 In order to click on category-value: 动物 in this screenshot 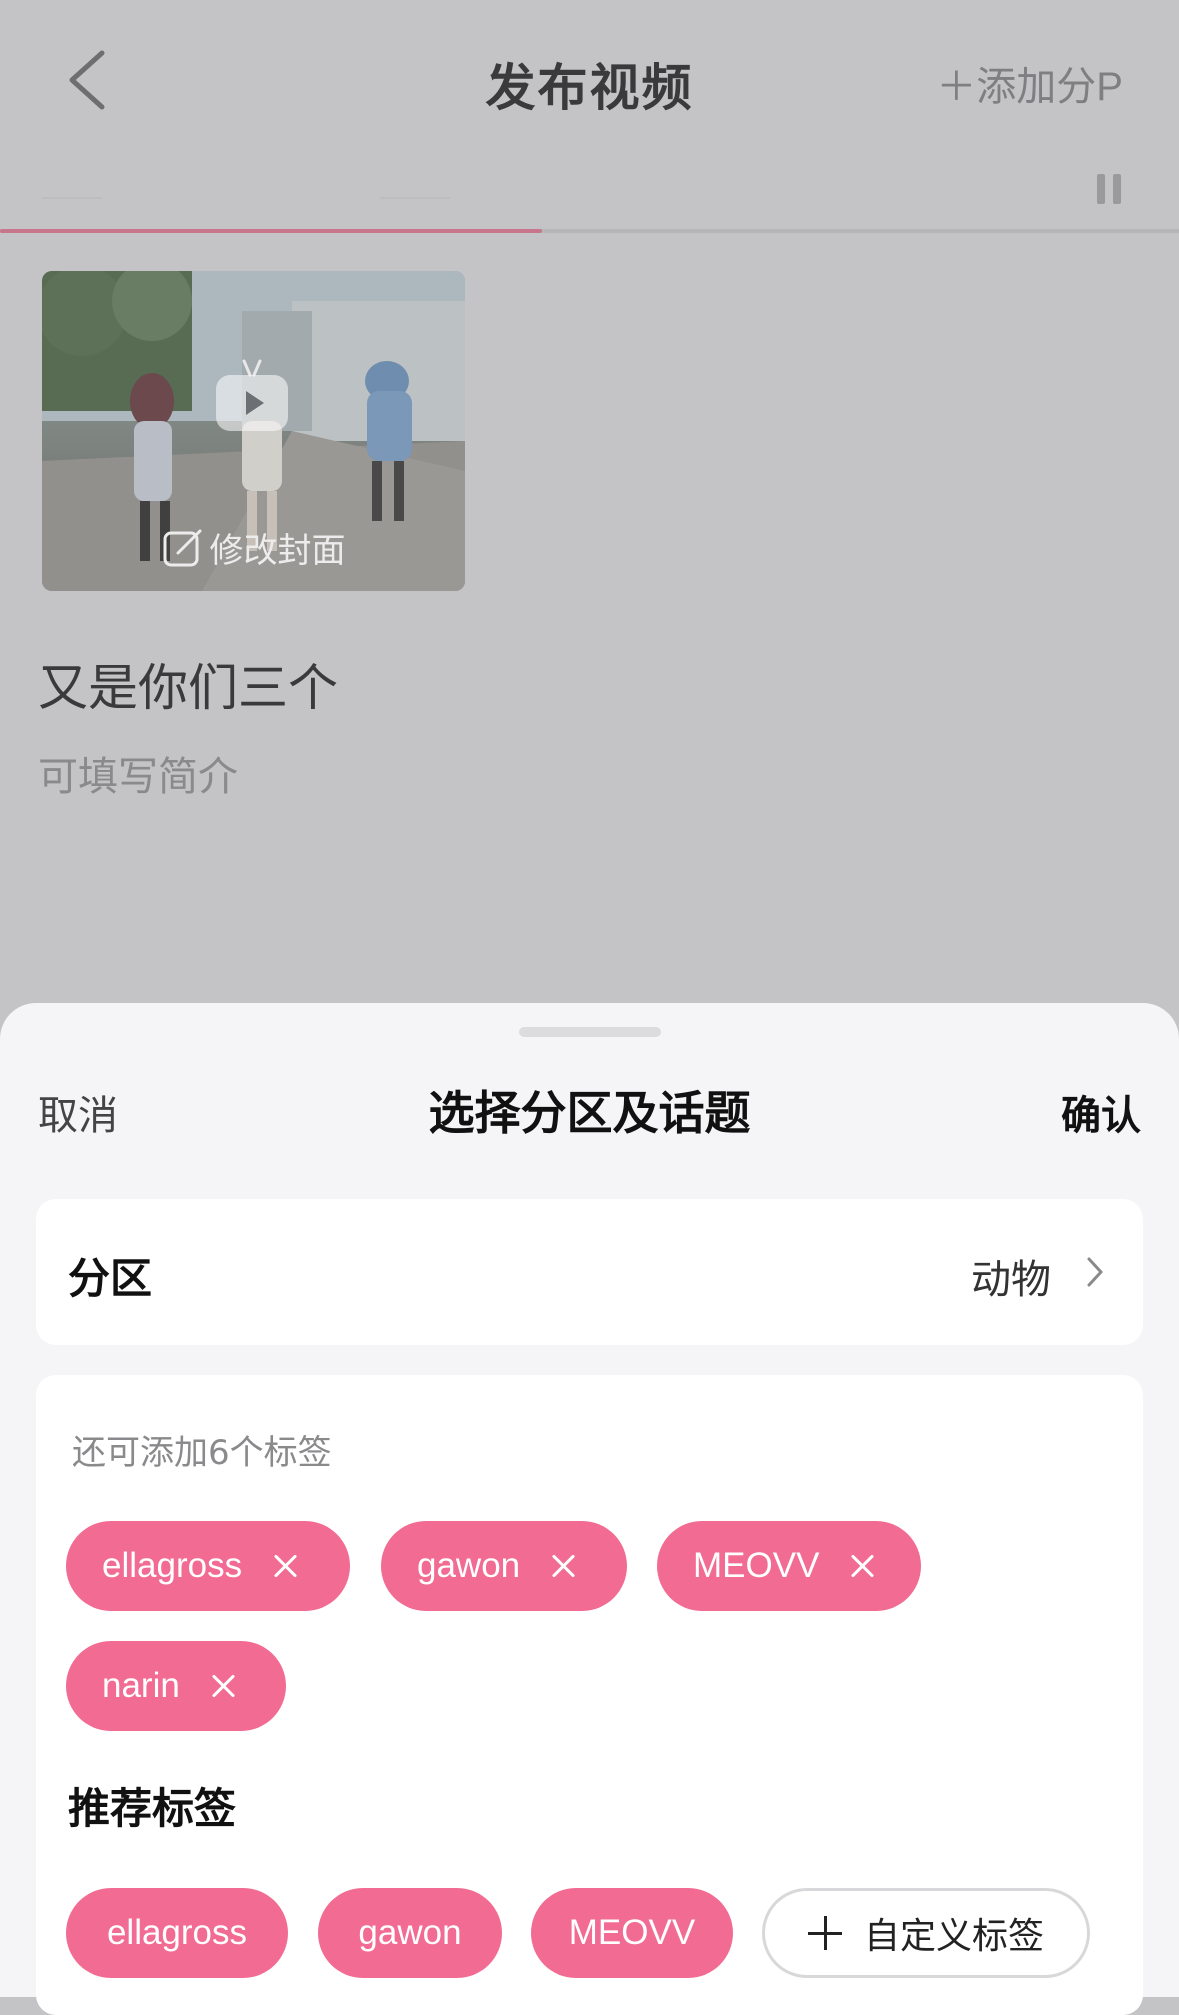, I will do `click(1011, 1280)`.